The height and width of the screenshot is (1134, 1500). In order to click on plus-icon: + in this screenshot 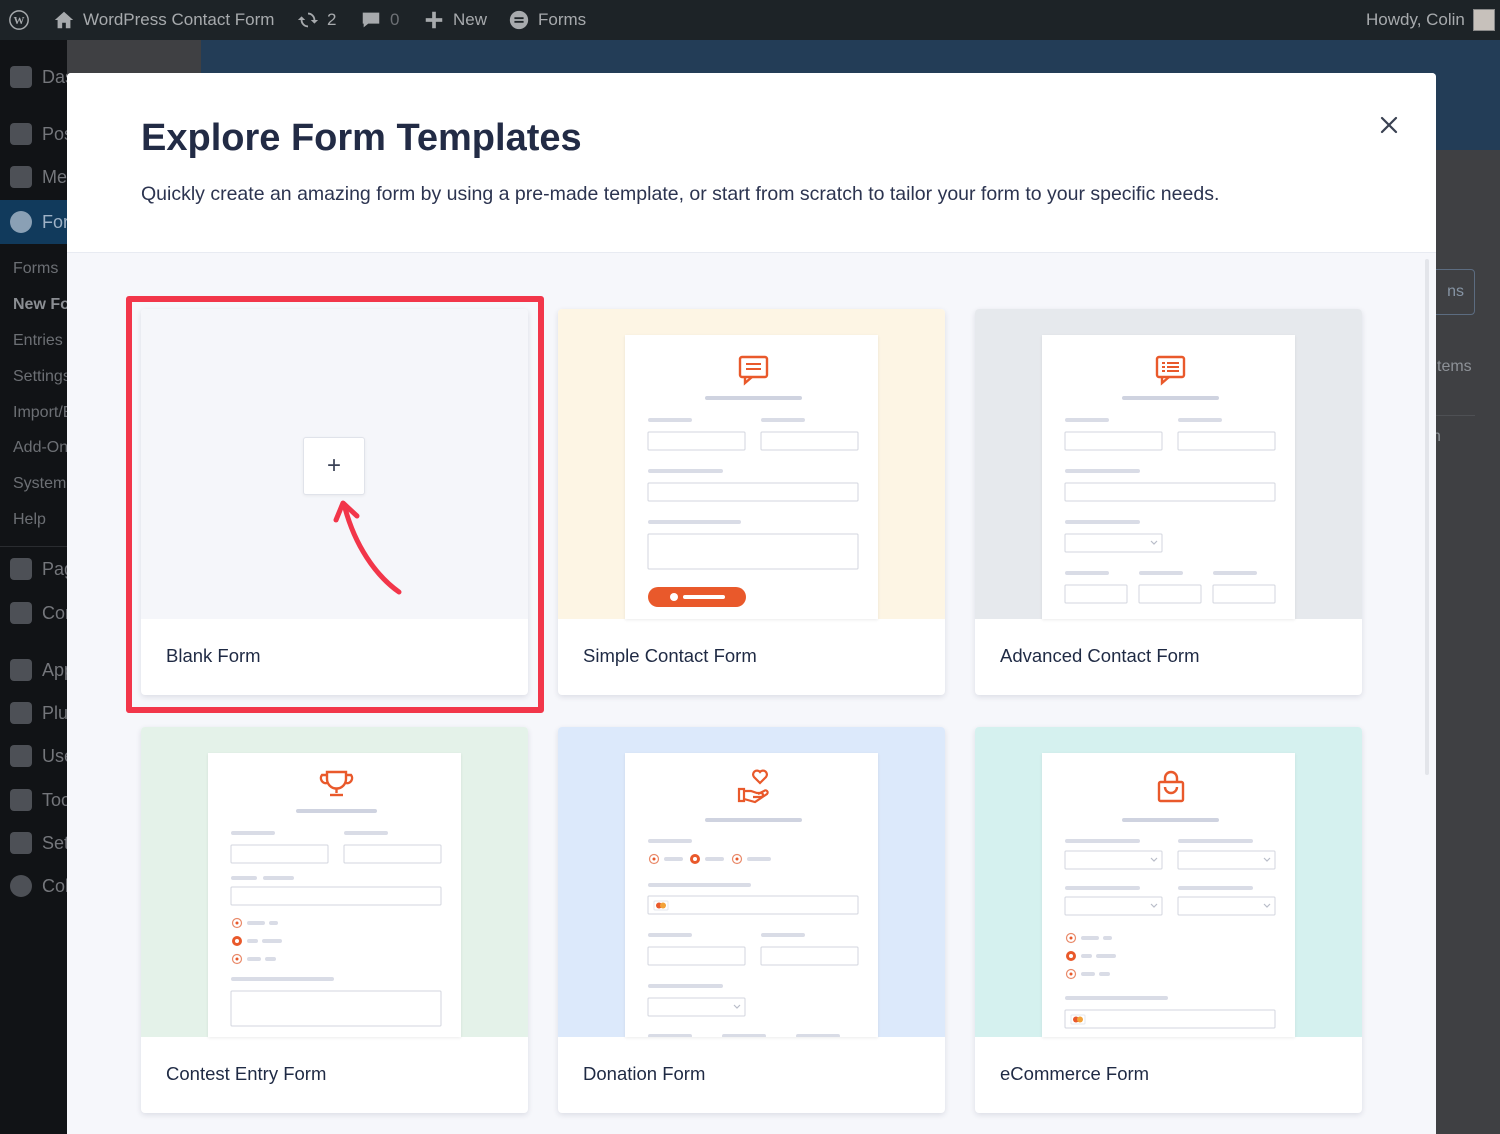, I will do `click(333, 465)`.